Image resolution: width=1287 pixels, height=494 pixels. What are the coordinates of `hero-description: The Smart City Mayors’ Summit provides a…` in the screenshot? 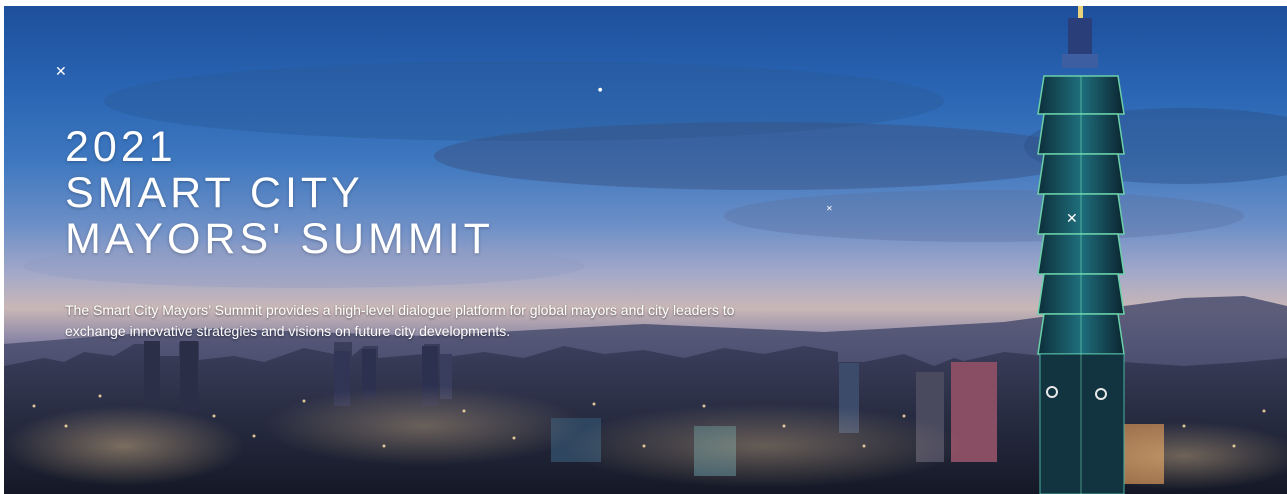 It's located at (400, 320).